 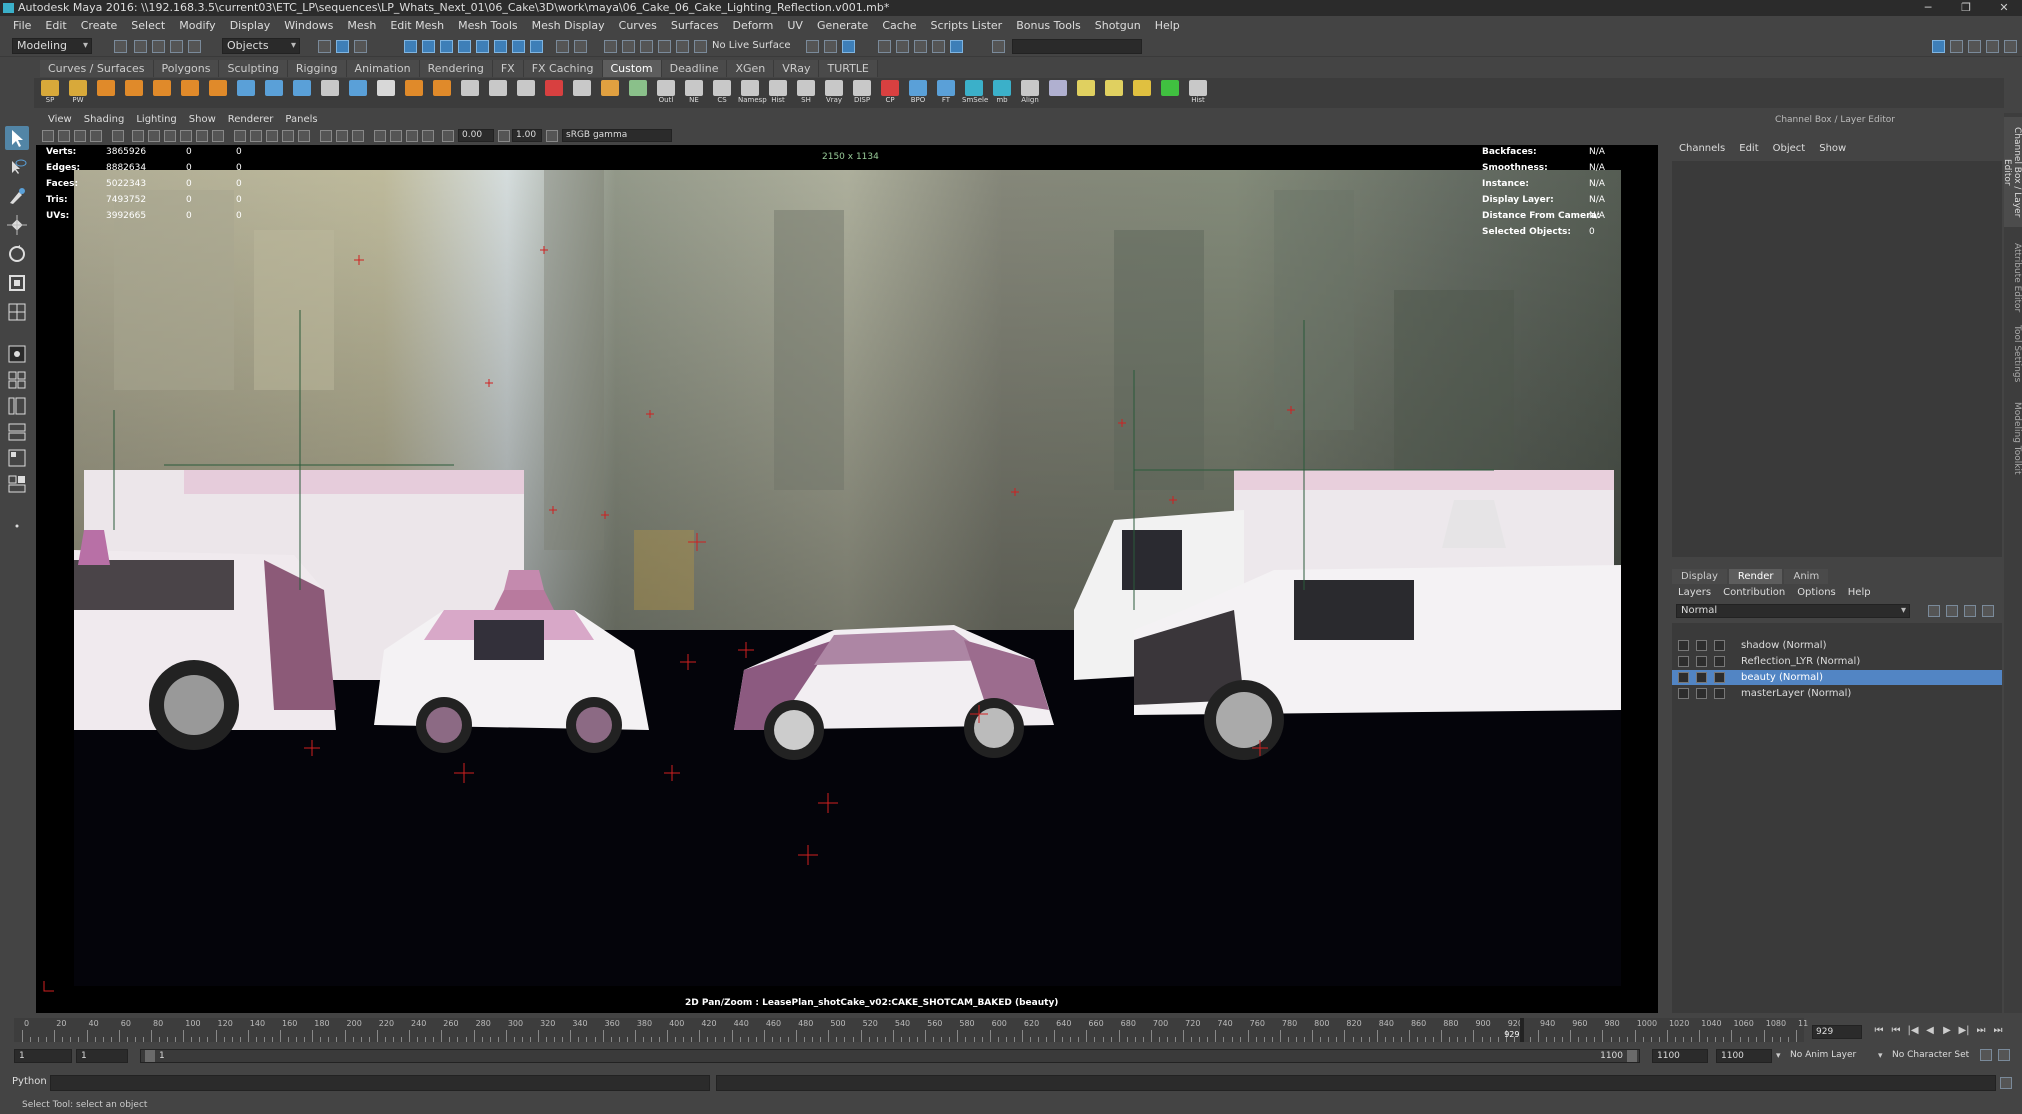 What do you see at coordinates (1719, 645) in the screenshot?
I see `layer-settings-icon` at bounding box center [1719, 645].